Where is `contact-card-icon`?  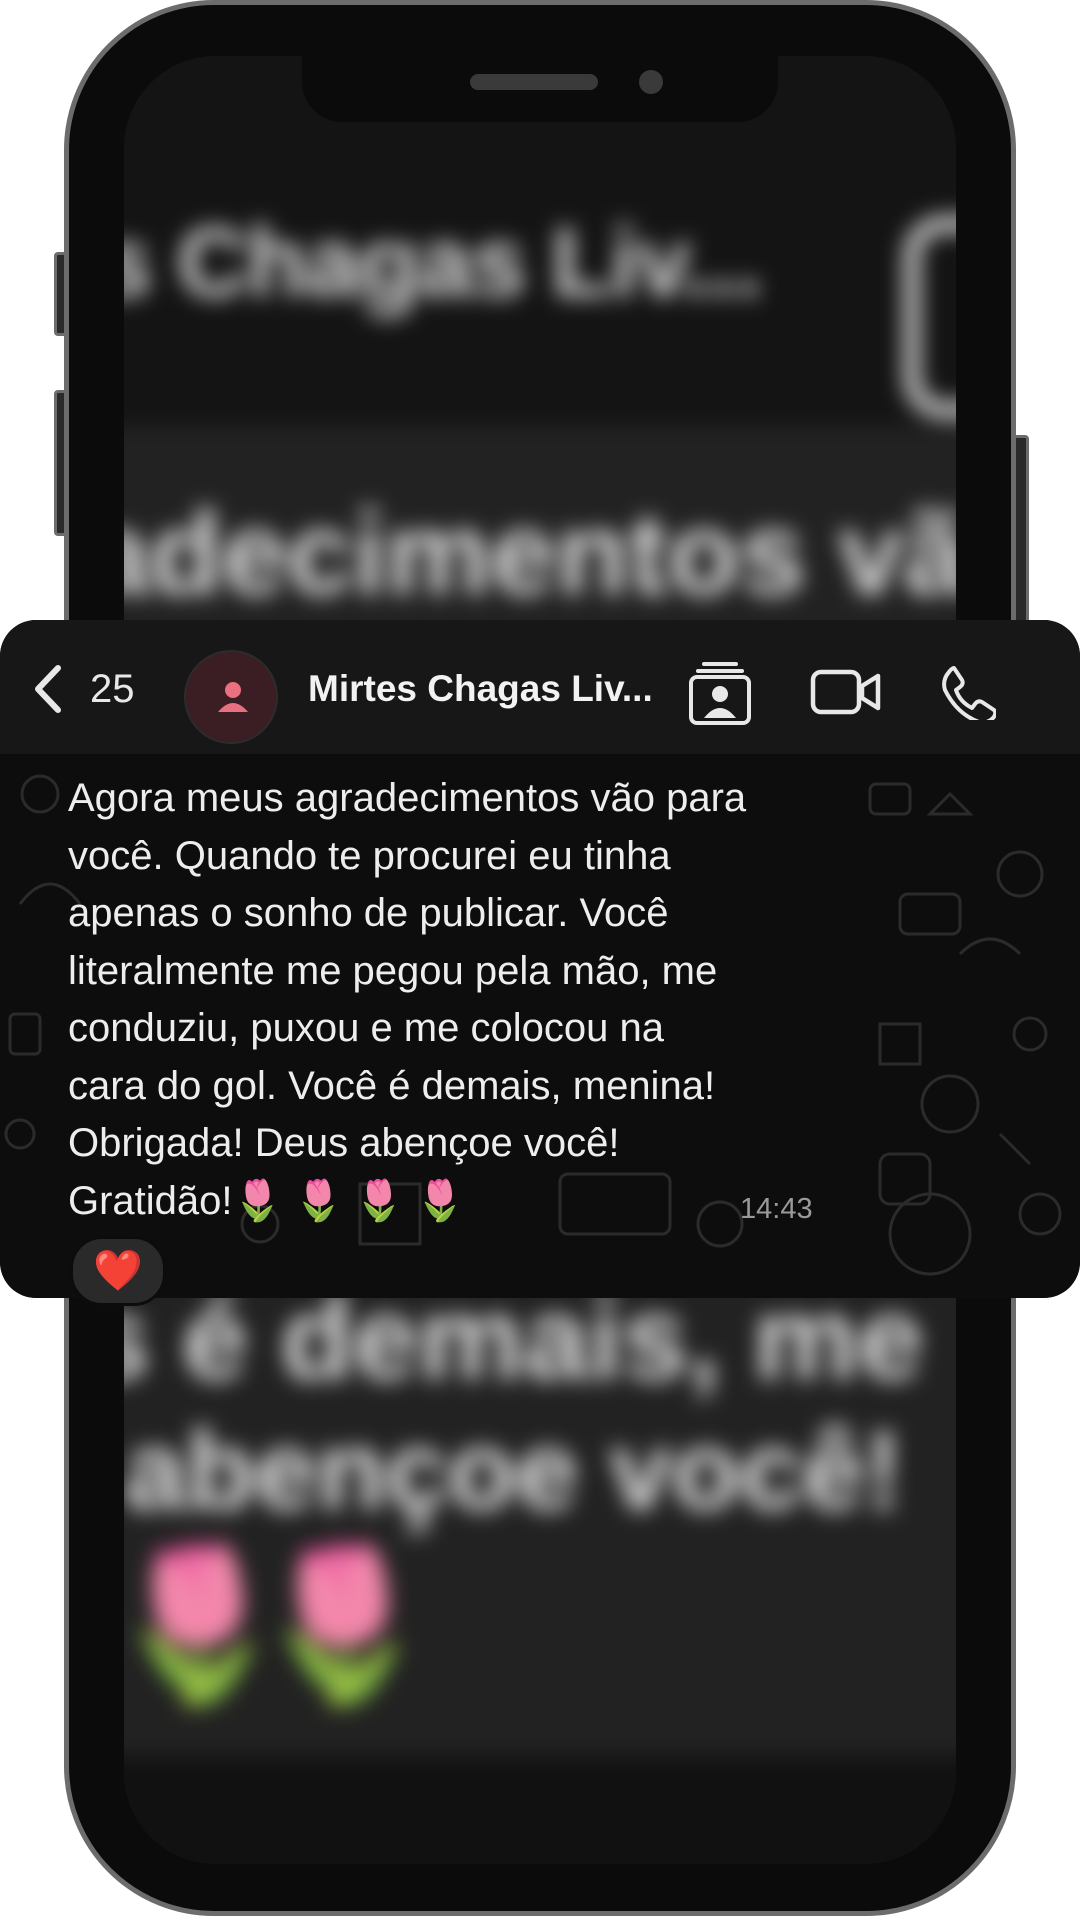 contact-card-icon is located at coordinates (720, 693).